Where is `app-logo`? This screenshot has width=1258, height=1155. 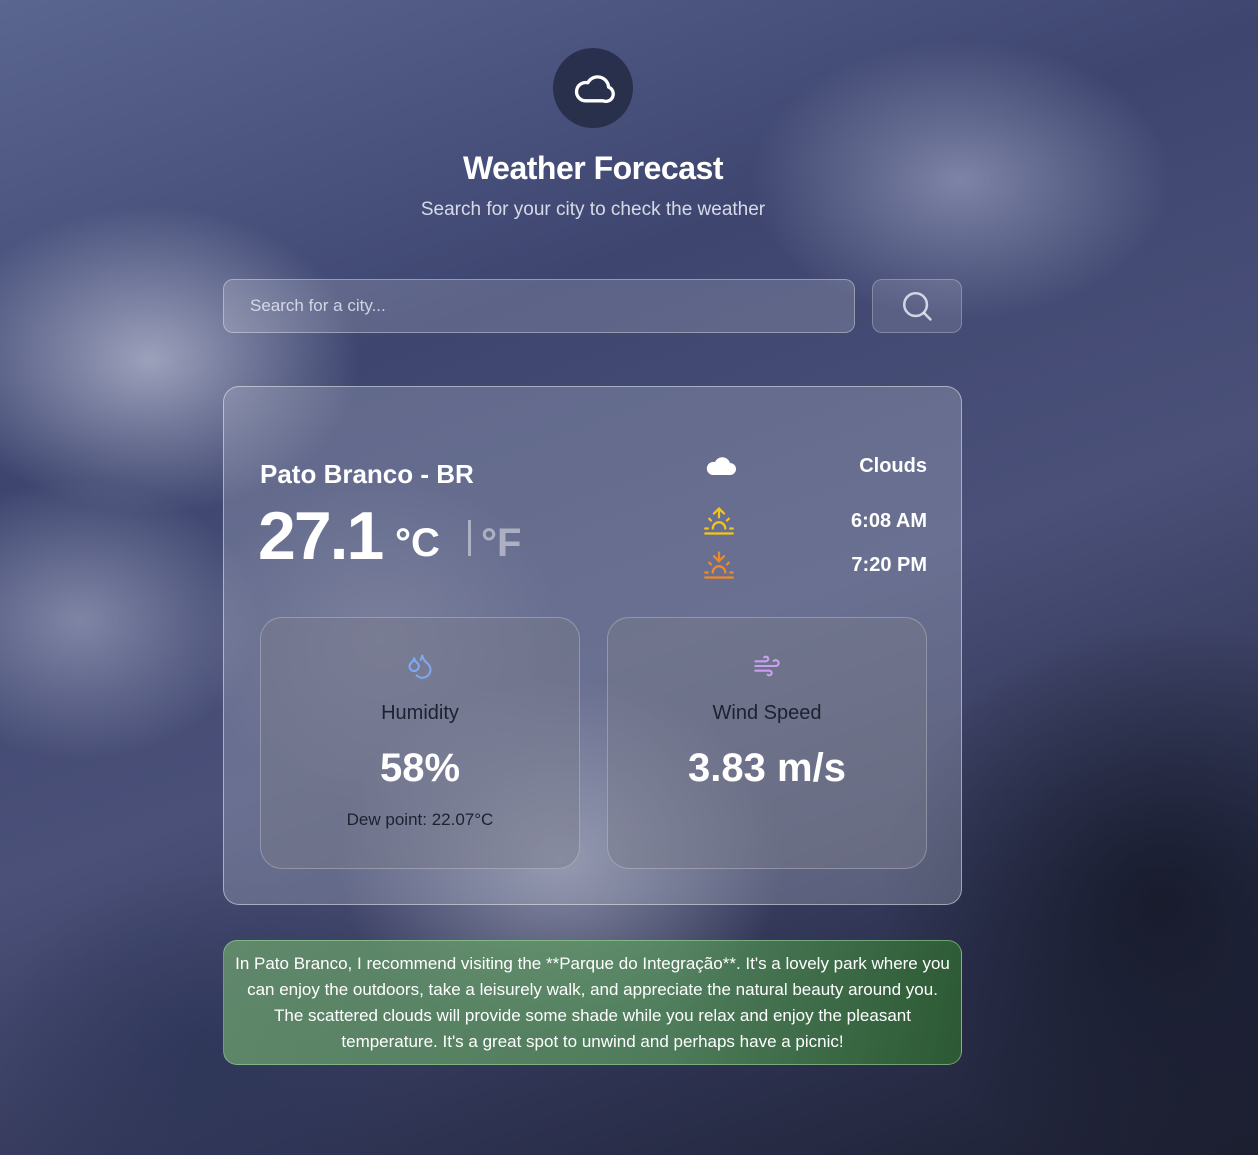
app-logo is located at coordinates (593, 88).